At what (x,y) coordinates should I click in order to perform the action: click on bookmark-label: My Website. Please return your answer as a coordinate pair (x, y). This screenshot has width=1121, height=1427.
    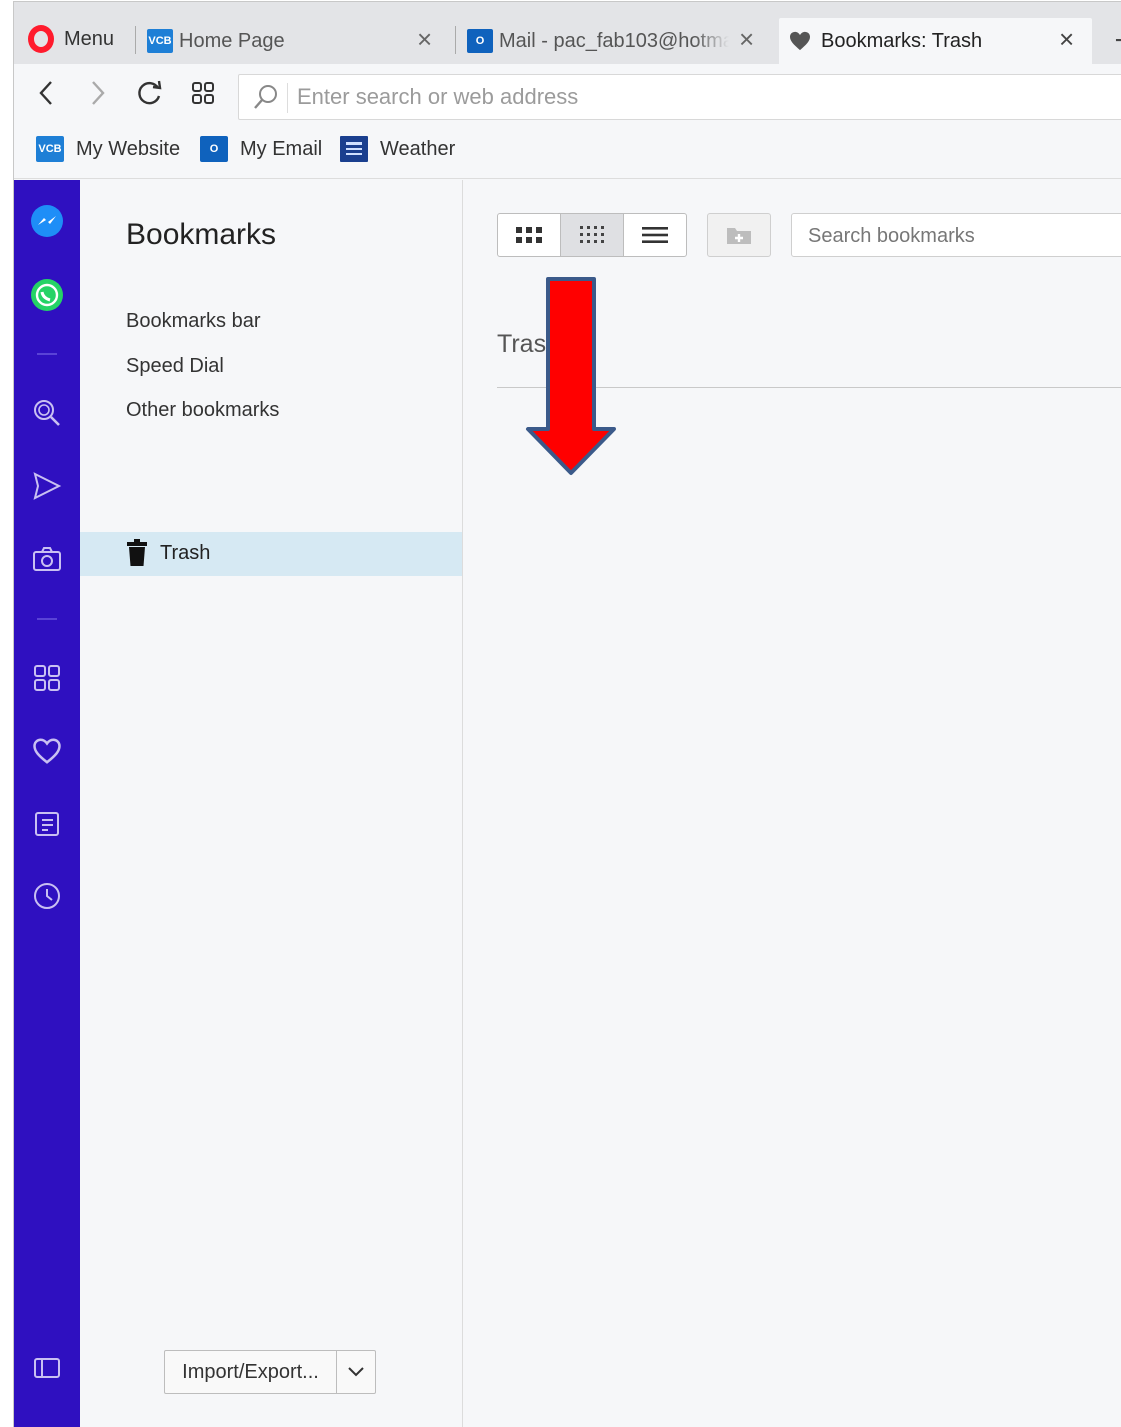
    Looking at the image, I should click on (128, 148).